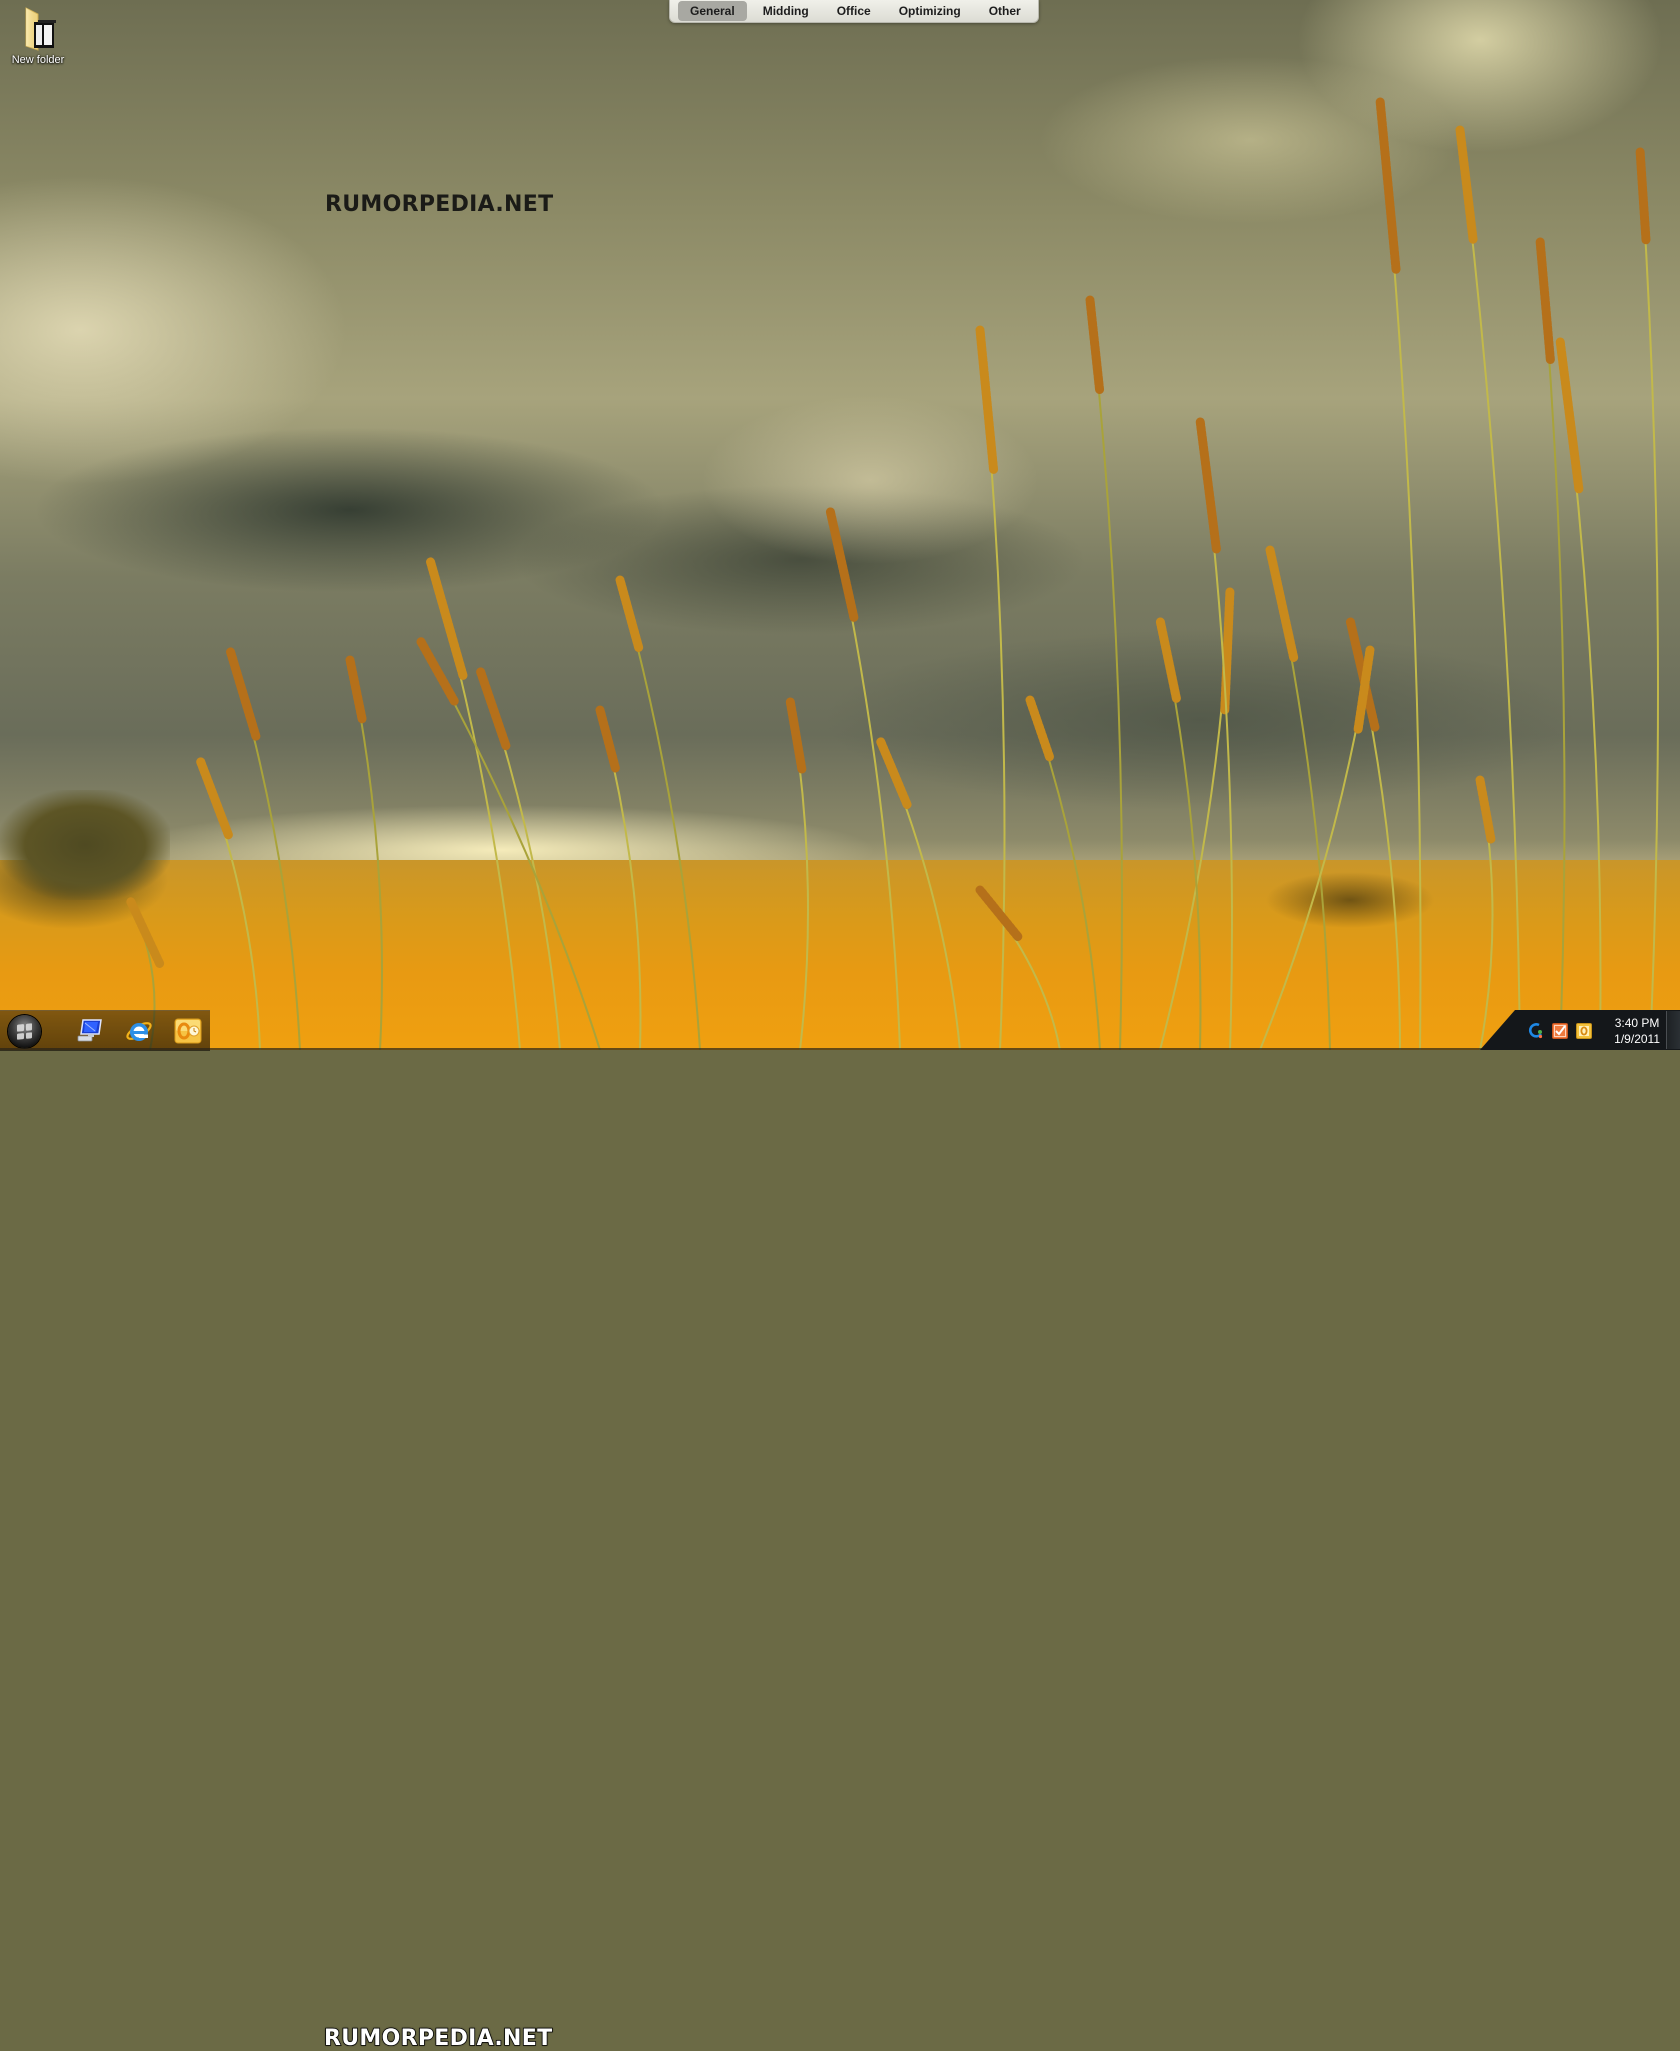 This screenshot has height=2051, width=1680. I want to click on system-clock: 3:40 PM 1/9/2011, so click(1637, 1031).